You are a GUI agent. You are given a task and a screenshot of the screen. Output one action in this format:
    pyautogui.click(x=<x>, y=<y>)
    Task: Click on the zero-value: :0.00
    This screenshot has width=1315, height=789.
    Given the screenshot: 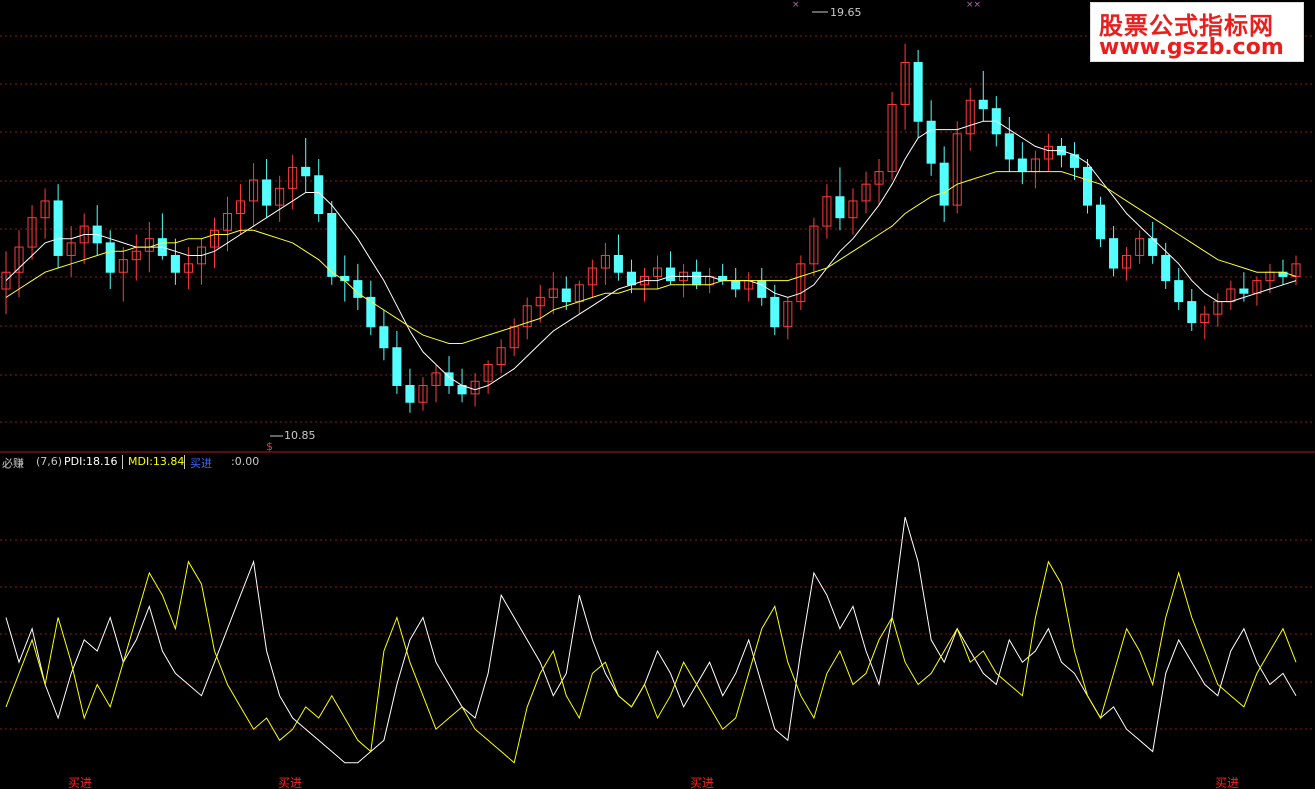 What is the action you would take?
    pyautogui.click(x=245, y=461)
    